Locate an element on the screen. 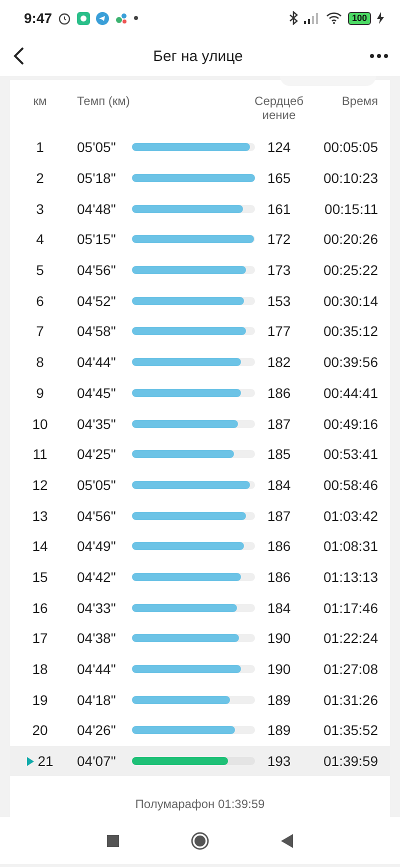 The height and width of the screenshot is (867, 400). heart-rate-cell-text: 124 is located at coordinates (279, 147).